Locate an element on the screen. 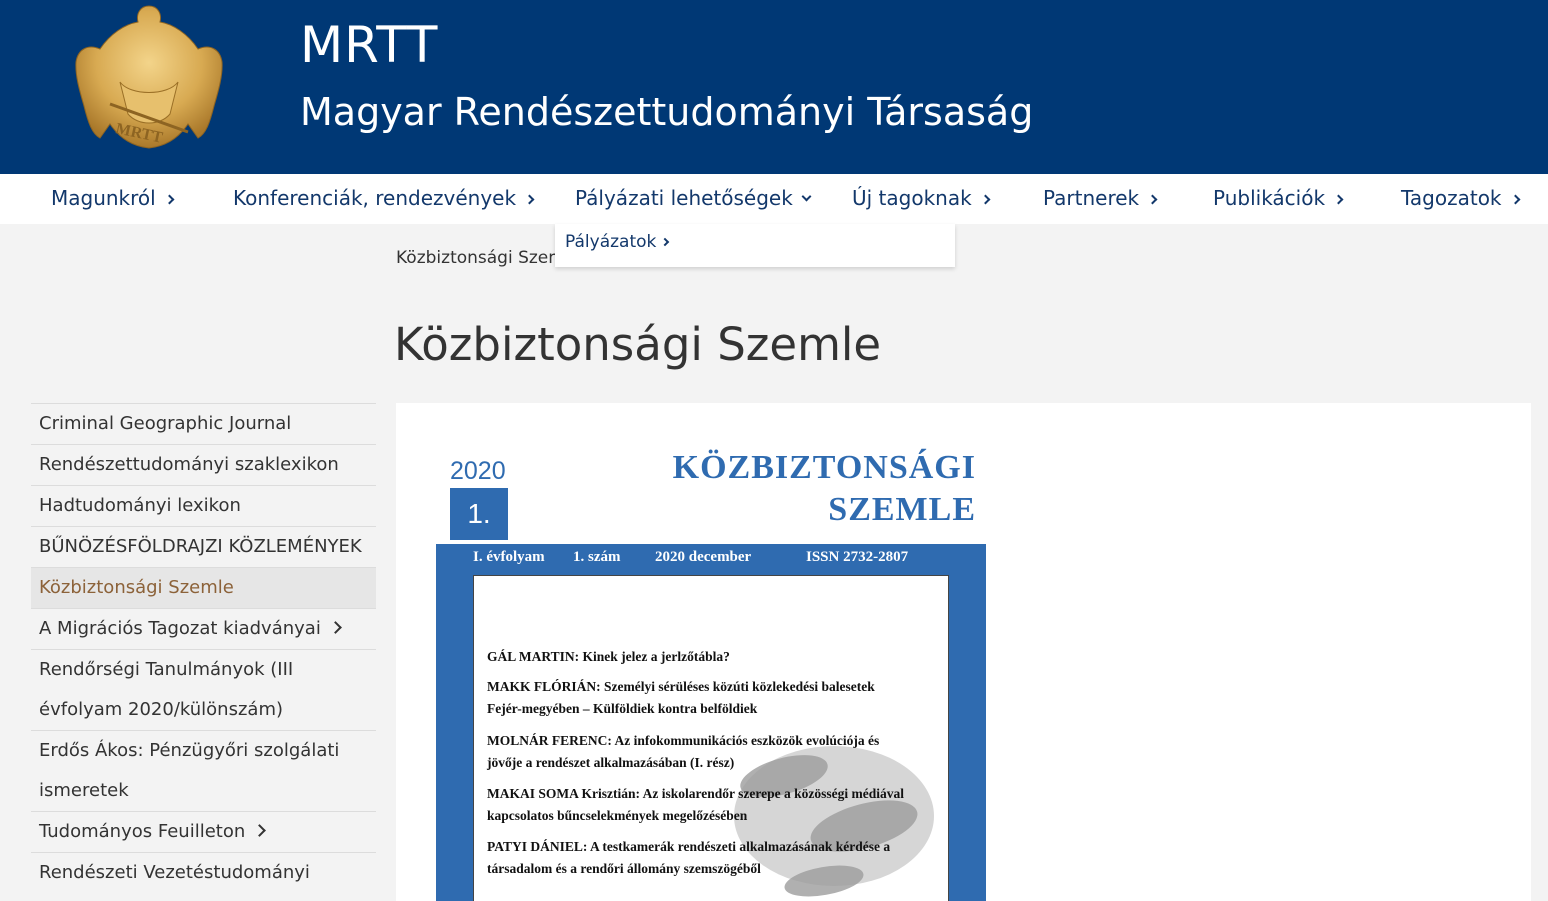 Image resolution: width=1548 pixels, height=901 pixels. dropdown-item-label: Pályázatok is located at coordinates (611, 242).